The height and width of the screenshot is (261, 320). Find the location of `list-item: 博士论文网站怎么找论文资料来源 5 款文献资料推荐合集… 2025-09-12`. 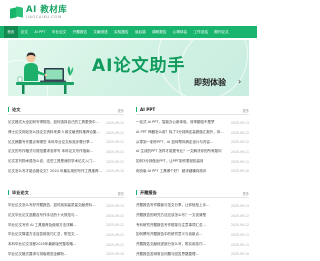

list-item: 博士论文网站怎么找论文资料来源 5 款文献资料推荐合集… 2025-09-12 is located at coordinates (66, 133).